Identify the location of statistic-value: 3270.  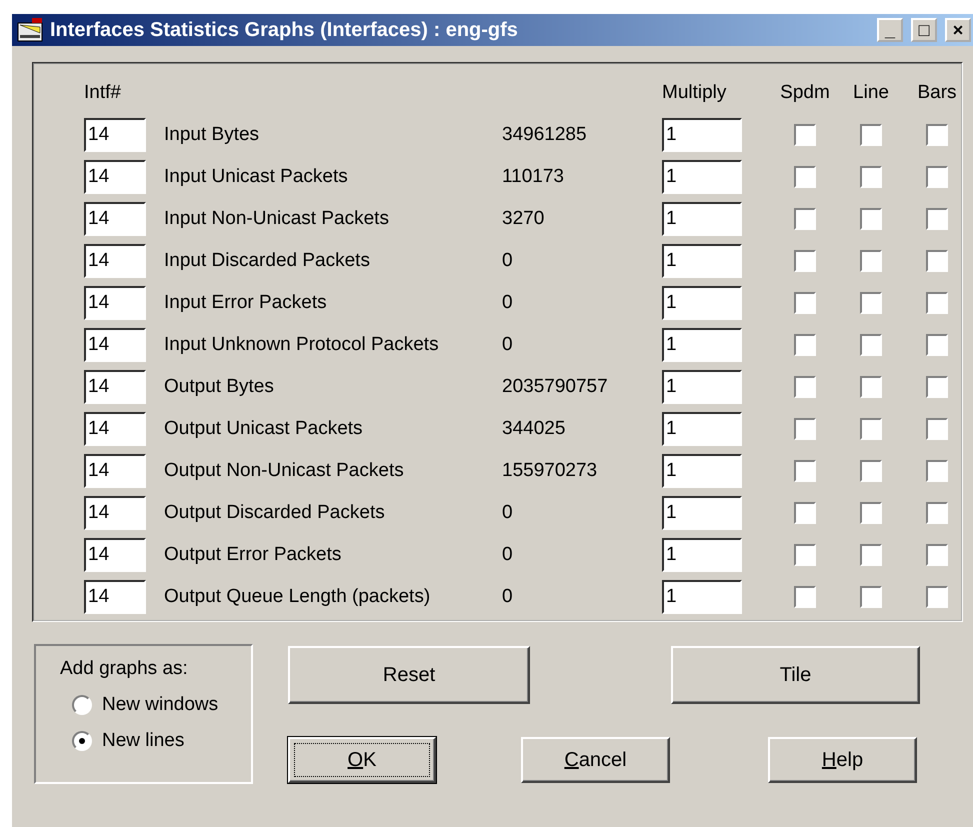
(524, 219).